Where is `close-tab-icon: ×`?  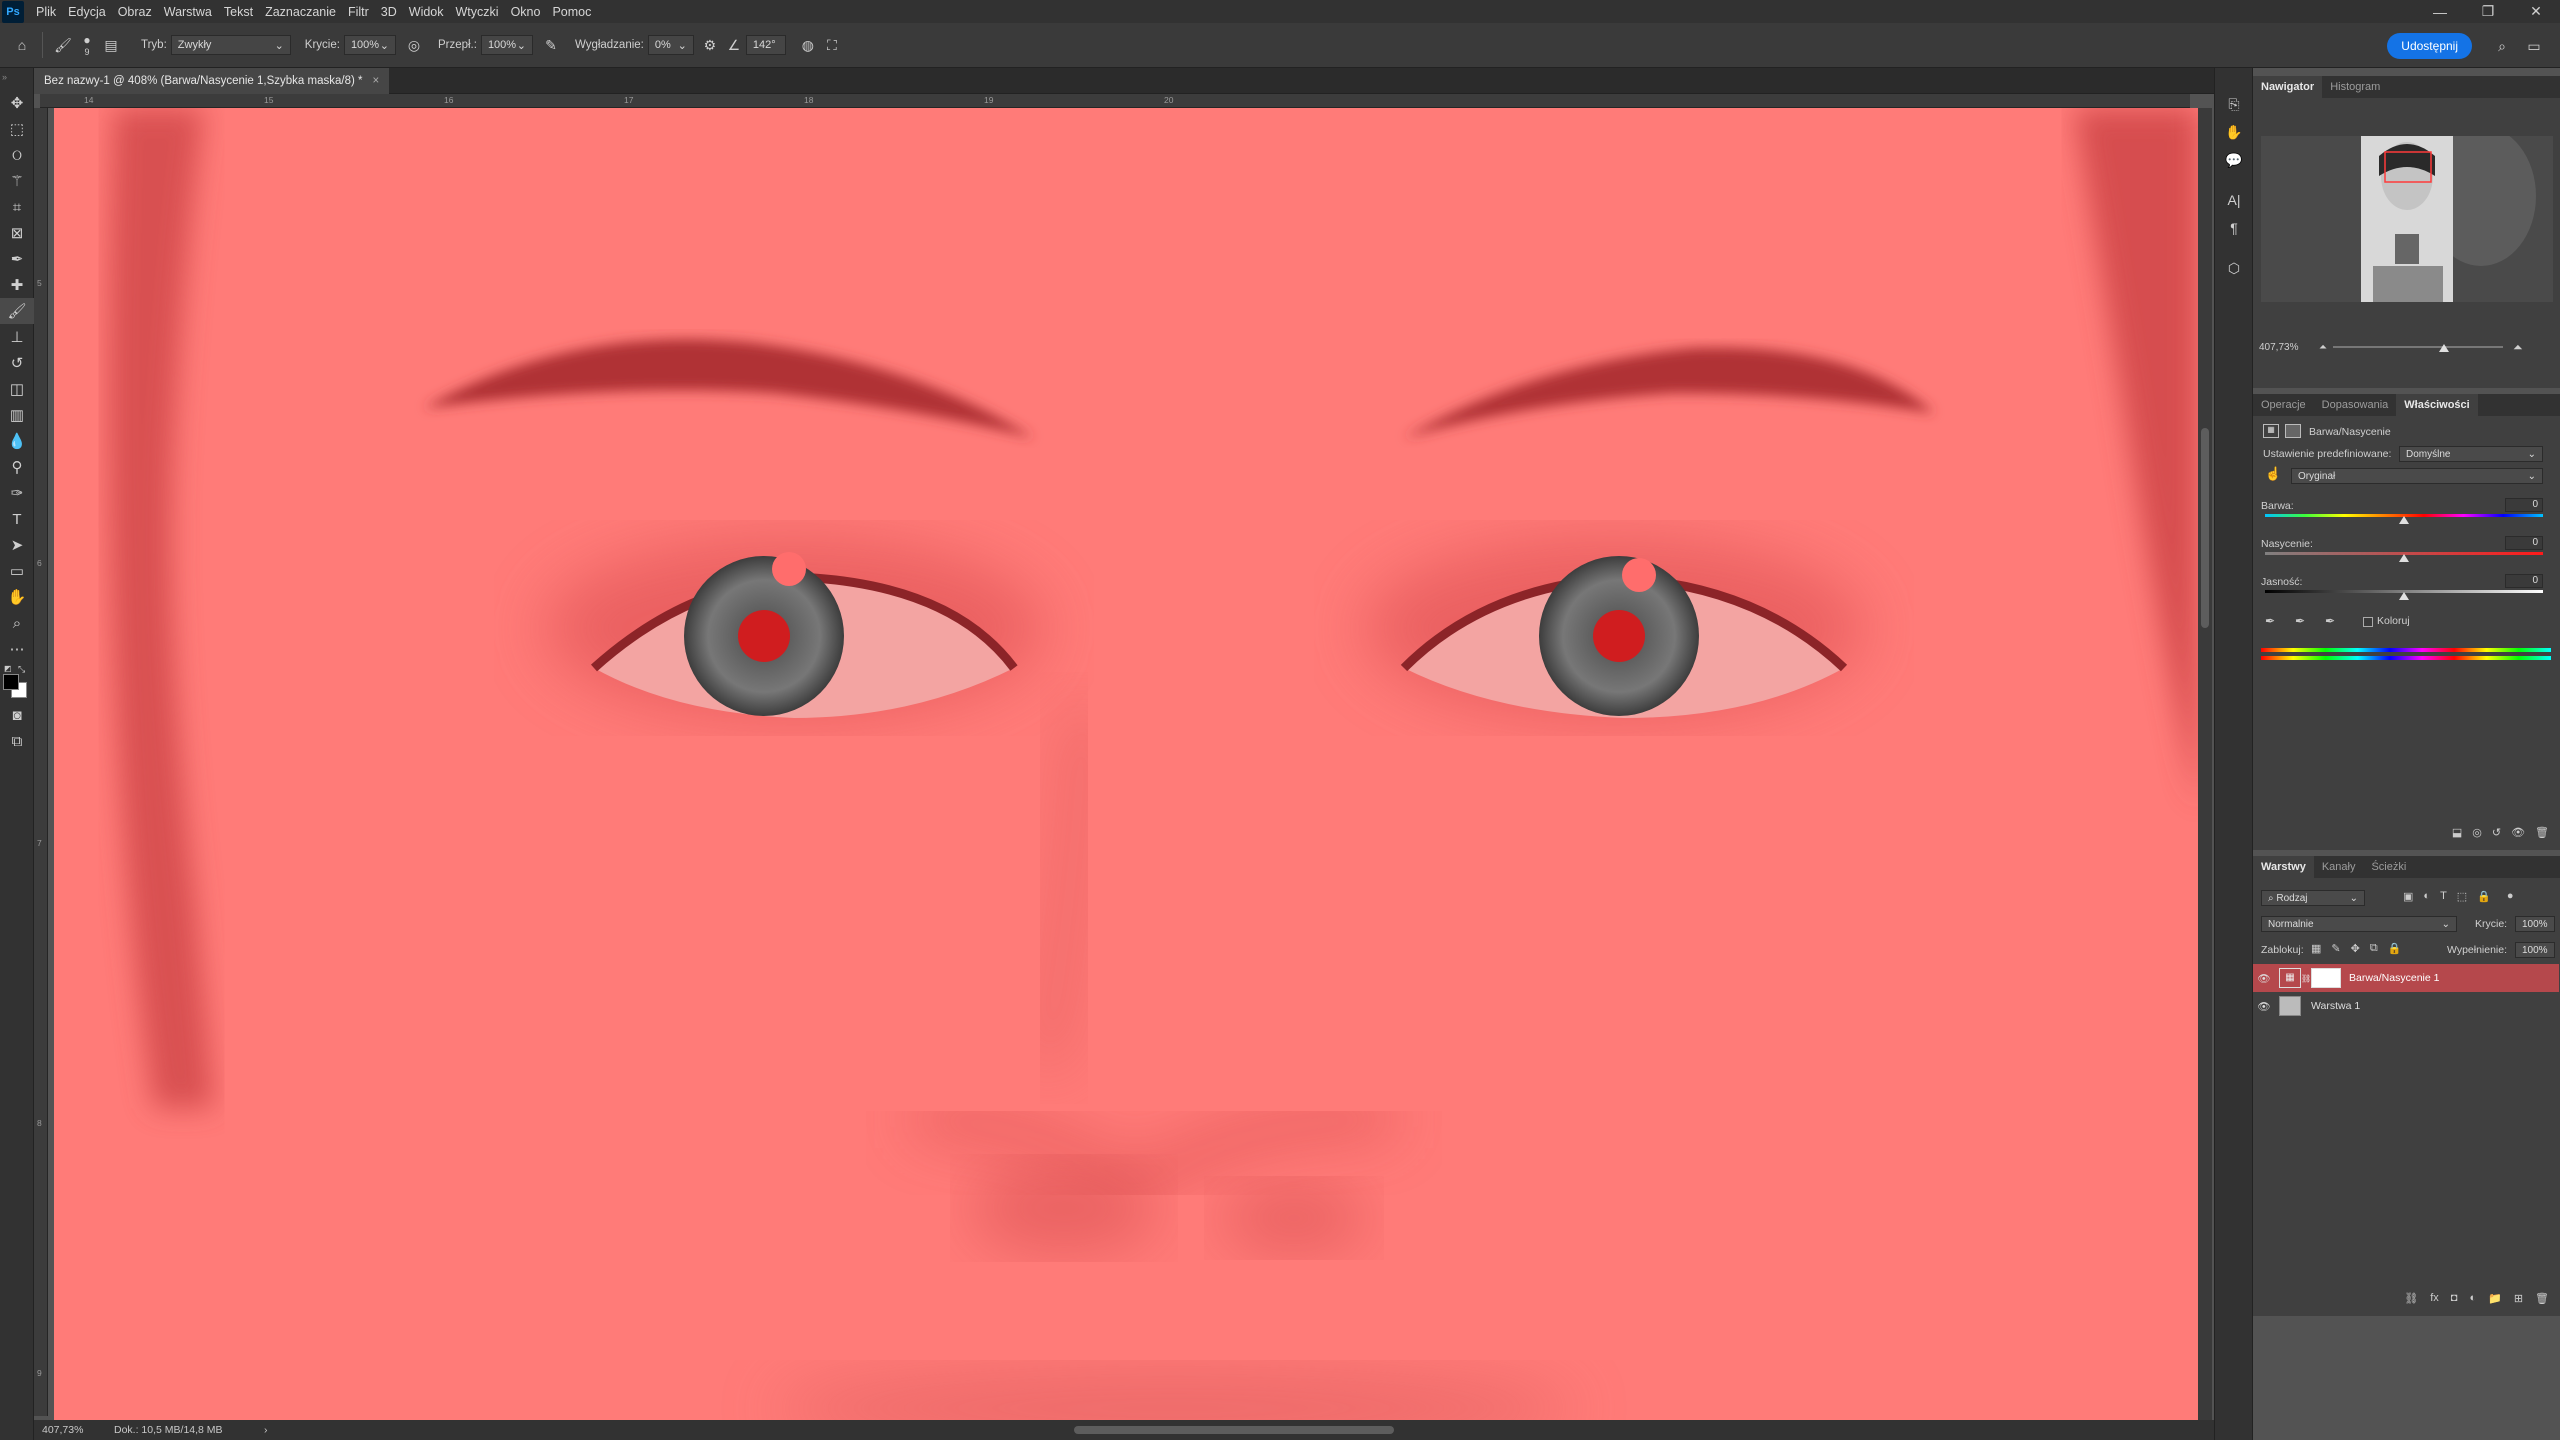
close-tab-icon: × is located at coordinates (375, 81).